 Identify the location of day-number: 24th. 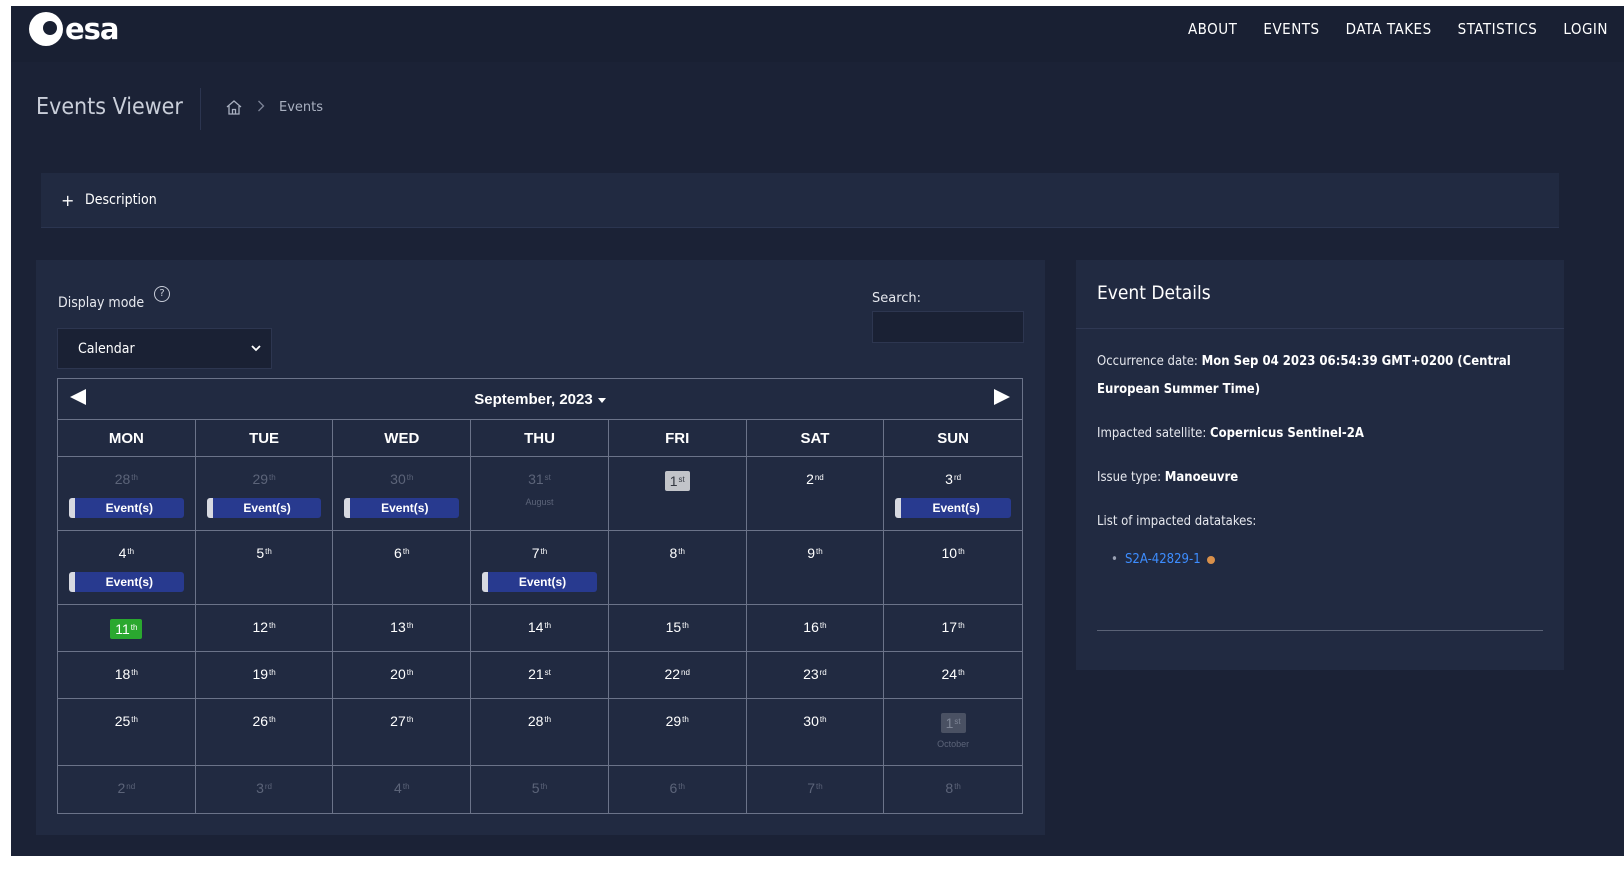
(953, 674).